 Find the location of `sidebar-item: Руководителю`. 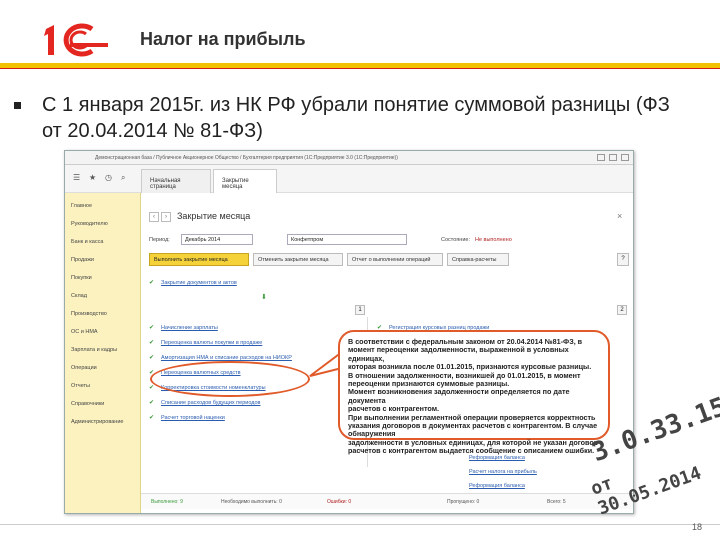

sidebar-item: Руководителю is located at coordinates (89, 224).